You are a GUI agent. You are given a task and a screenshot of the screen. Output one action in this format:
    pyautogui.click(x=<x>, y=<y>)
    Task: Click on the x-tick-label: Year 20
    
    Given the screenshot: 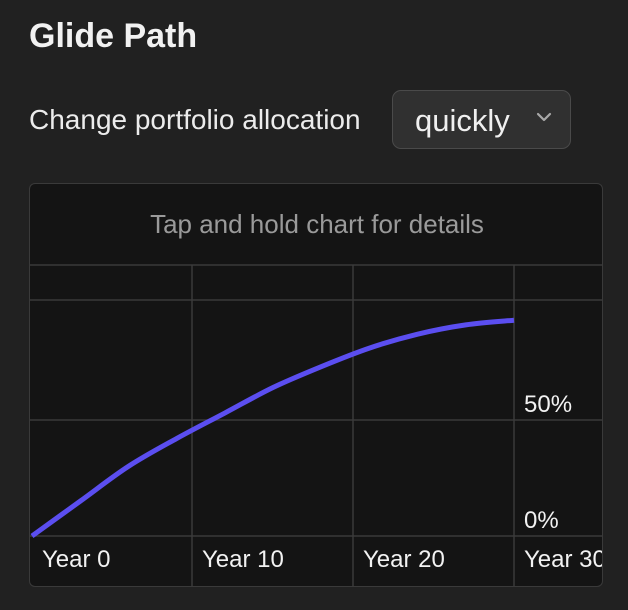 What is the action you would take?
    pyautogui.click(x=404, y=559)
    